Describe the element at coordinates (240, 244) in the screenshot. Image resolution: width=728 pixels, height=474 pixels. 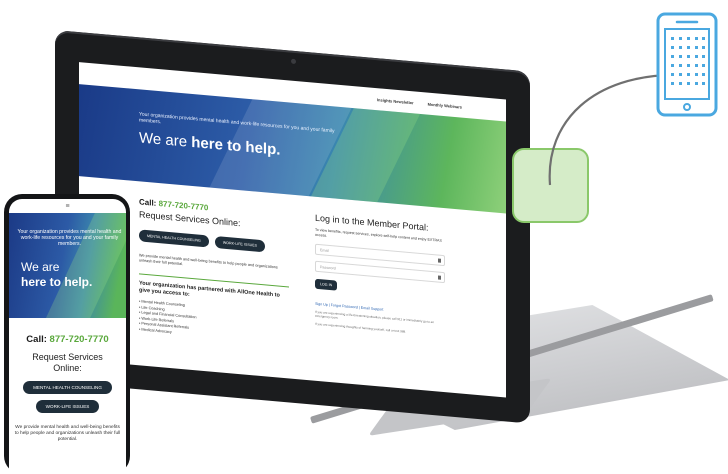
I see `work-life-issues-button: WORK-LIFE ISSUES` at that location.